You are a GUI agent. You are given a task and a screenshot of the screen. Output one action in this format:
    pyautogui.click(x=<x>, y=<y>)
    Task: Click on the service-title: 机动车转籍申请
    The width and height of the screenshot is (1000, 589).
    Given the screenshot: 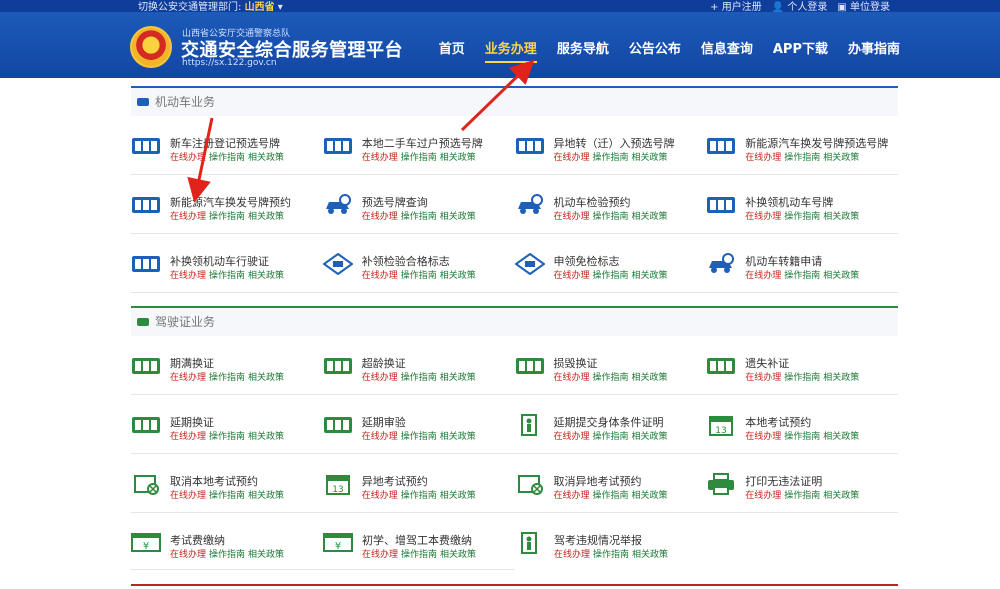 What is the action you would take?
    pyautogui.click(x=783, y=261)
    